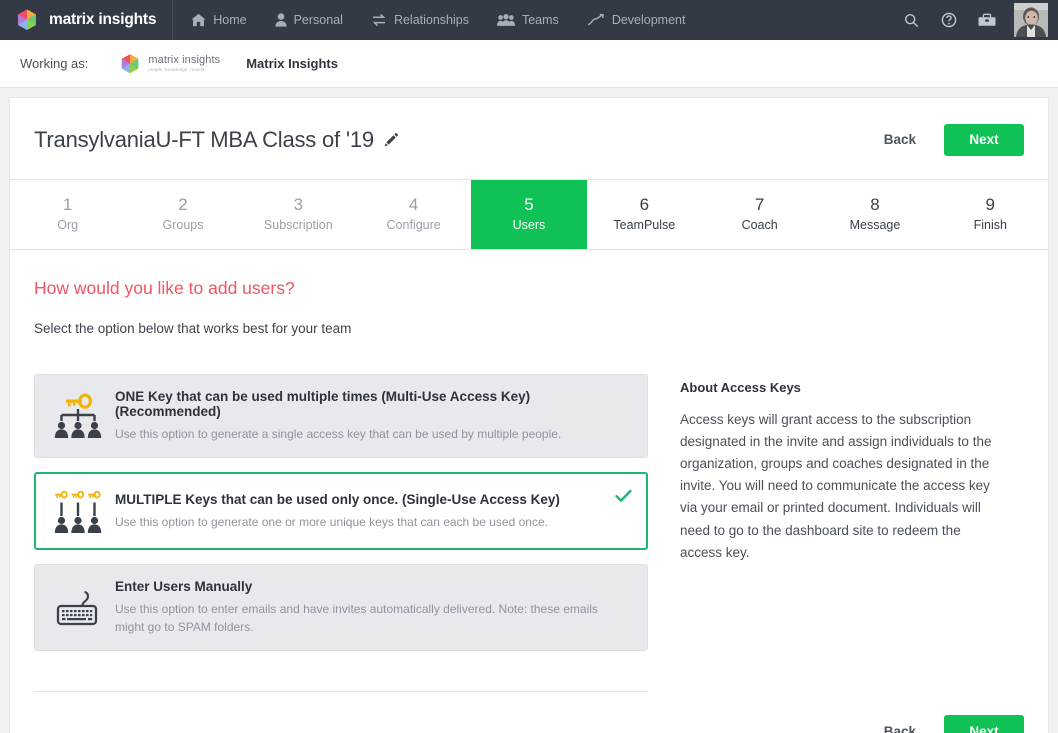 The height and width of the screenshot is (733, 1058). What do you see at coordinates (78, 416) in the screenshot?
I see `one-key-to-many-people-icon` at bounding box center [78, 416].